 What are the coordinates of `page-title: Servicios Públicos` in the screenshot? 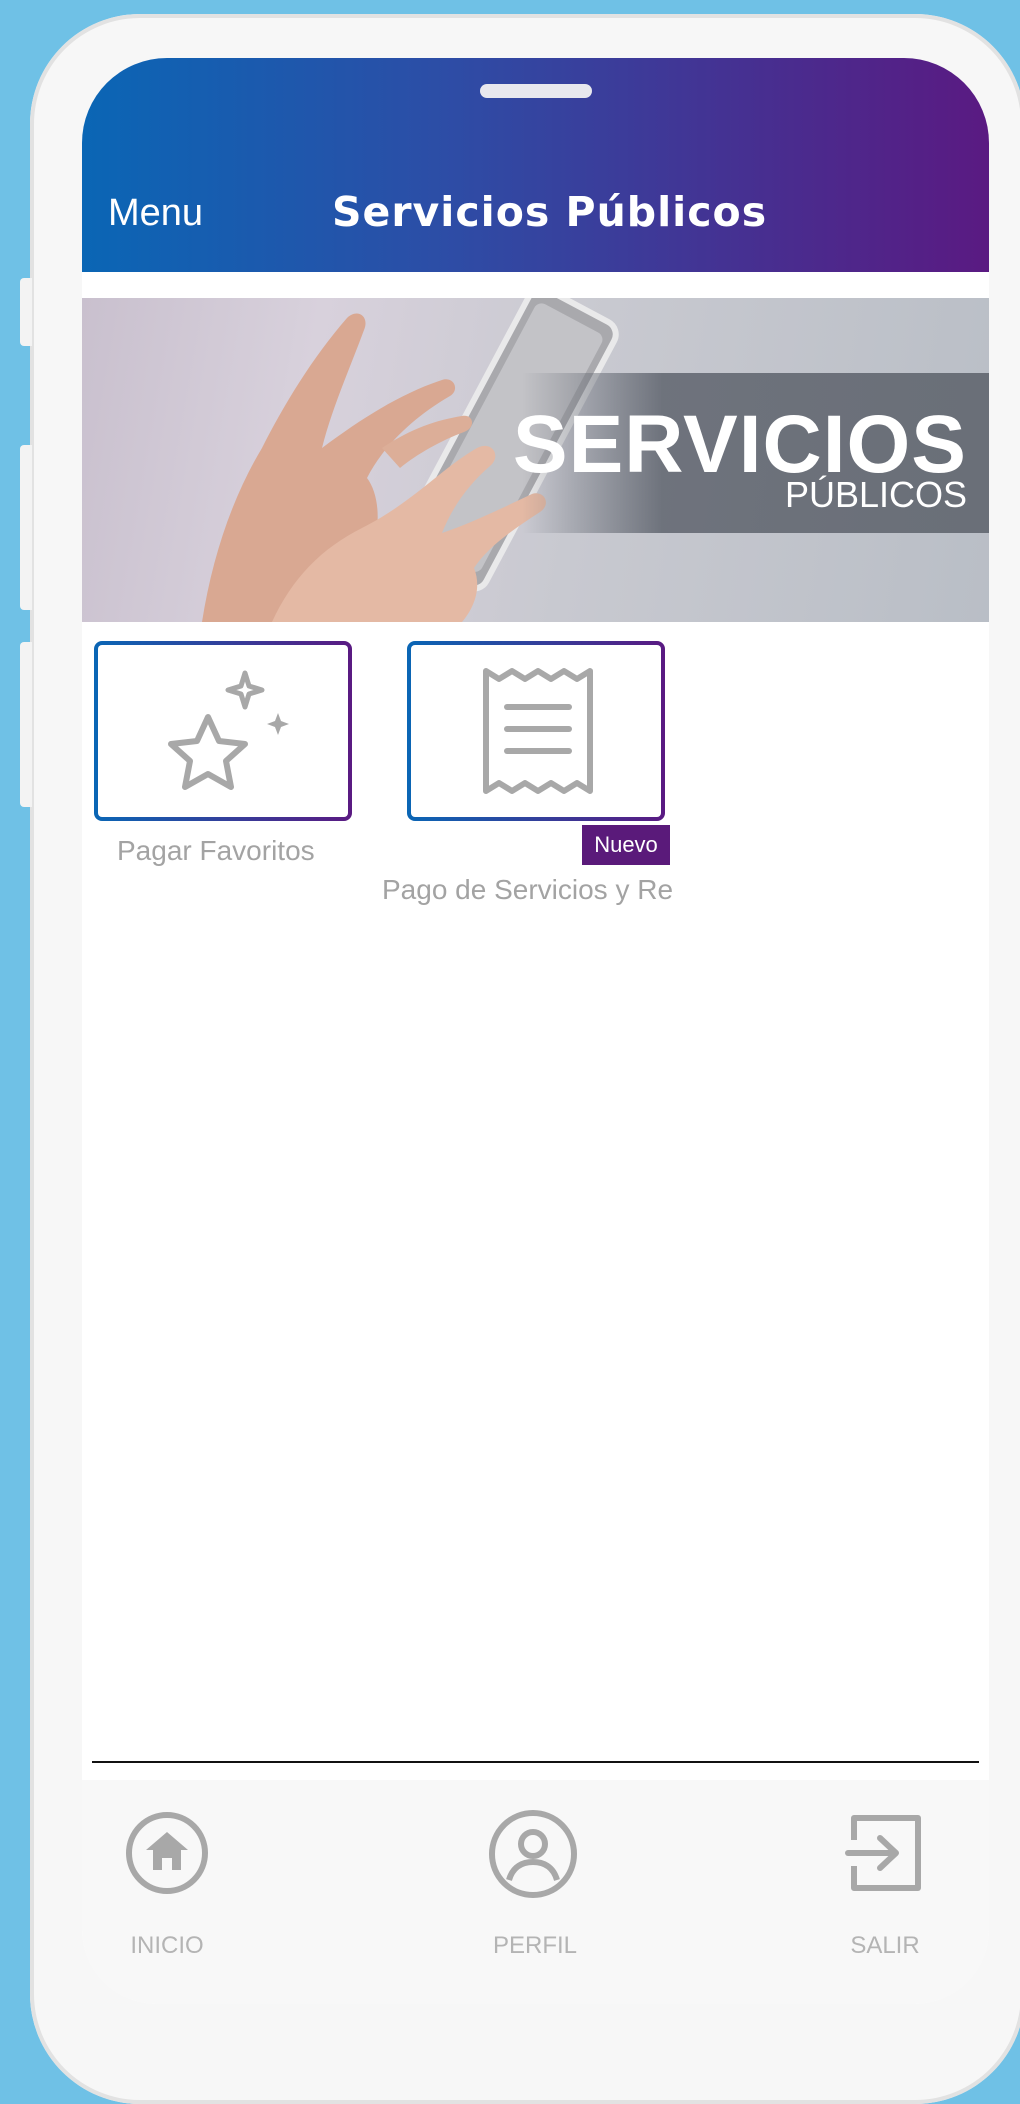 It's located at (550, 212).